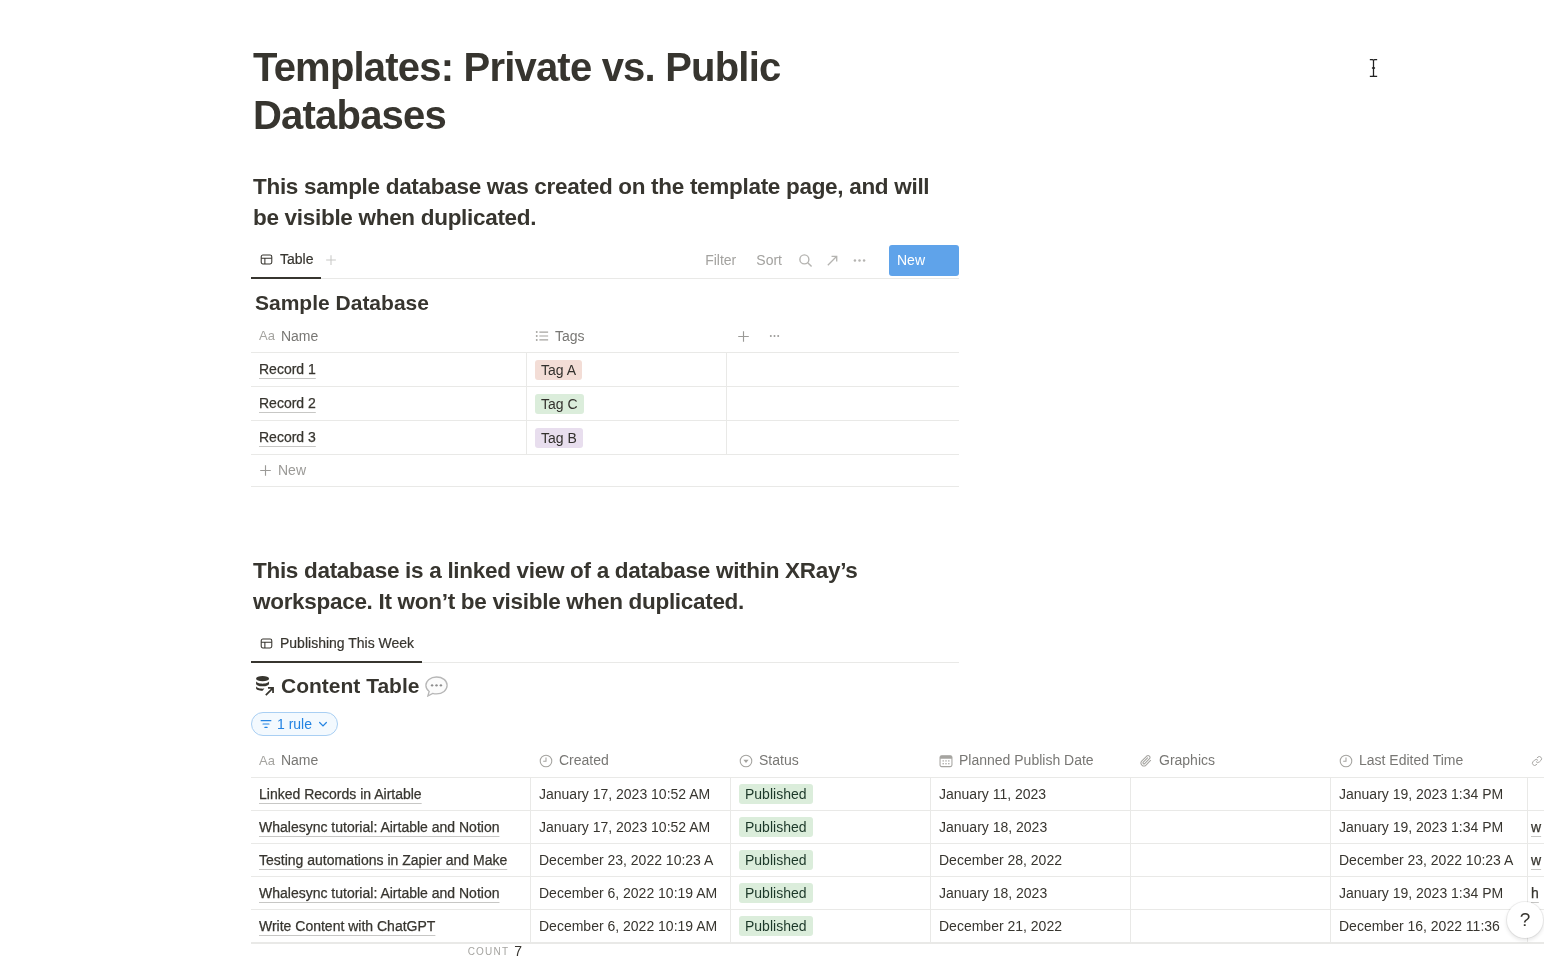 The image size is (1544, 959). Describe the element at coordinates (1031, 794) in the screenshot. I see `table-cell: January 11, 2023` at that location.